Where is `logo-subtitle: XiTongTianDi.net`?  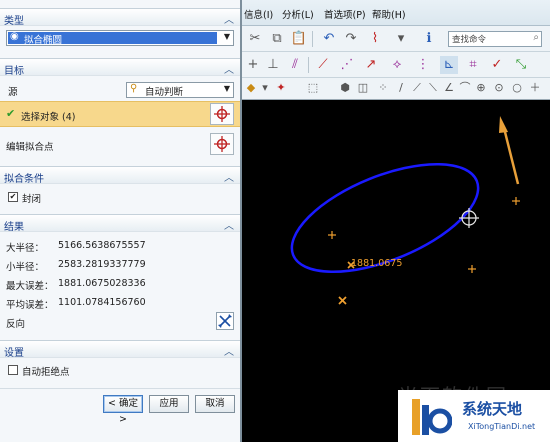
logo-subtitle: XiTongTianDi.net is located at coordinates (502, 426).